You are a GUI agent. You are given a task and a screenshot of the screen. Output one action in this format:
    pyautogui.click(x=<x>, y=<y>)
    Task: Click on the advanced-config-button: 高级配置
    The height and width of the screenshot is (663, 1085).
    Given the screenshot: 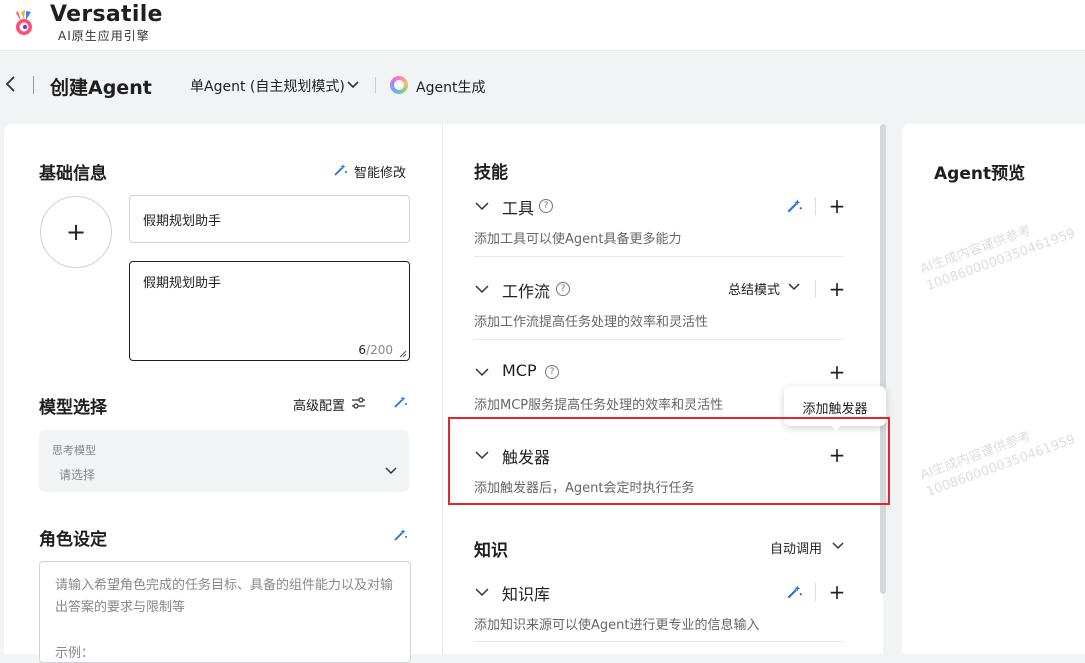 What is the action you would take?
    pyautogui.click(x=319, y=404)
    